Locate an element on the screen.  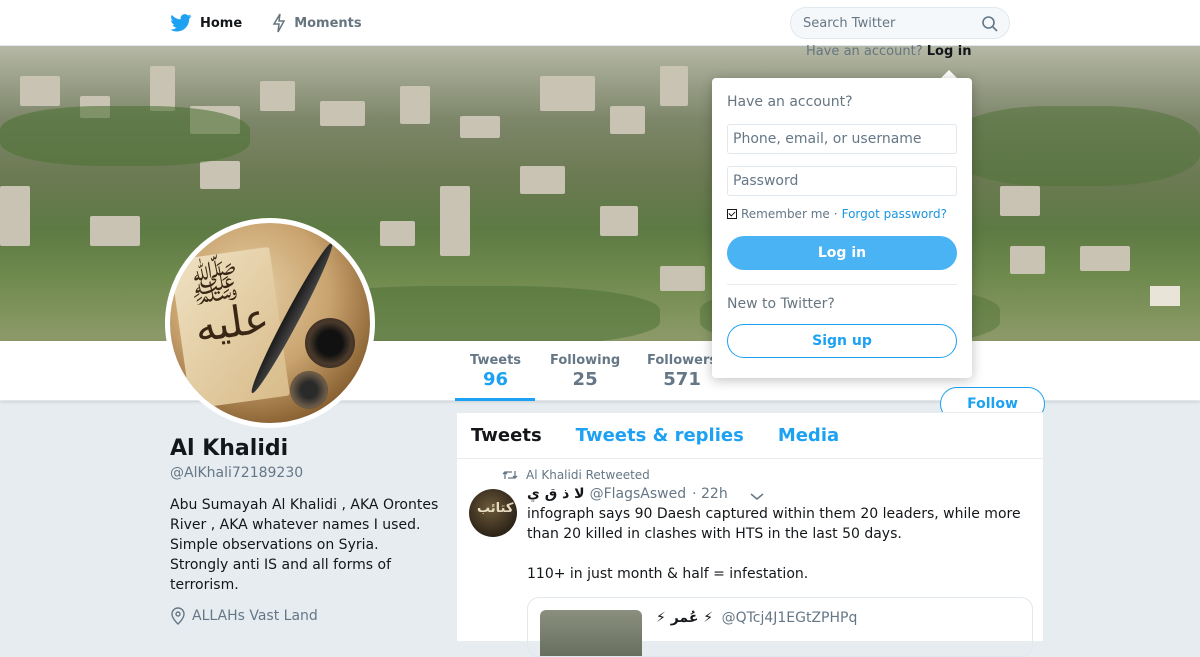
login-button: Log in is located at coordinates (842, 253).